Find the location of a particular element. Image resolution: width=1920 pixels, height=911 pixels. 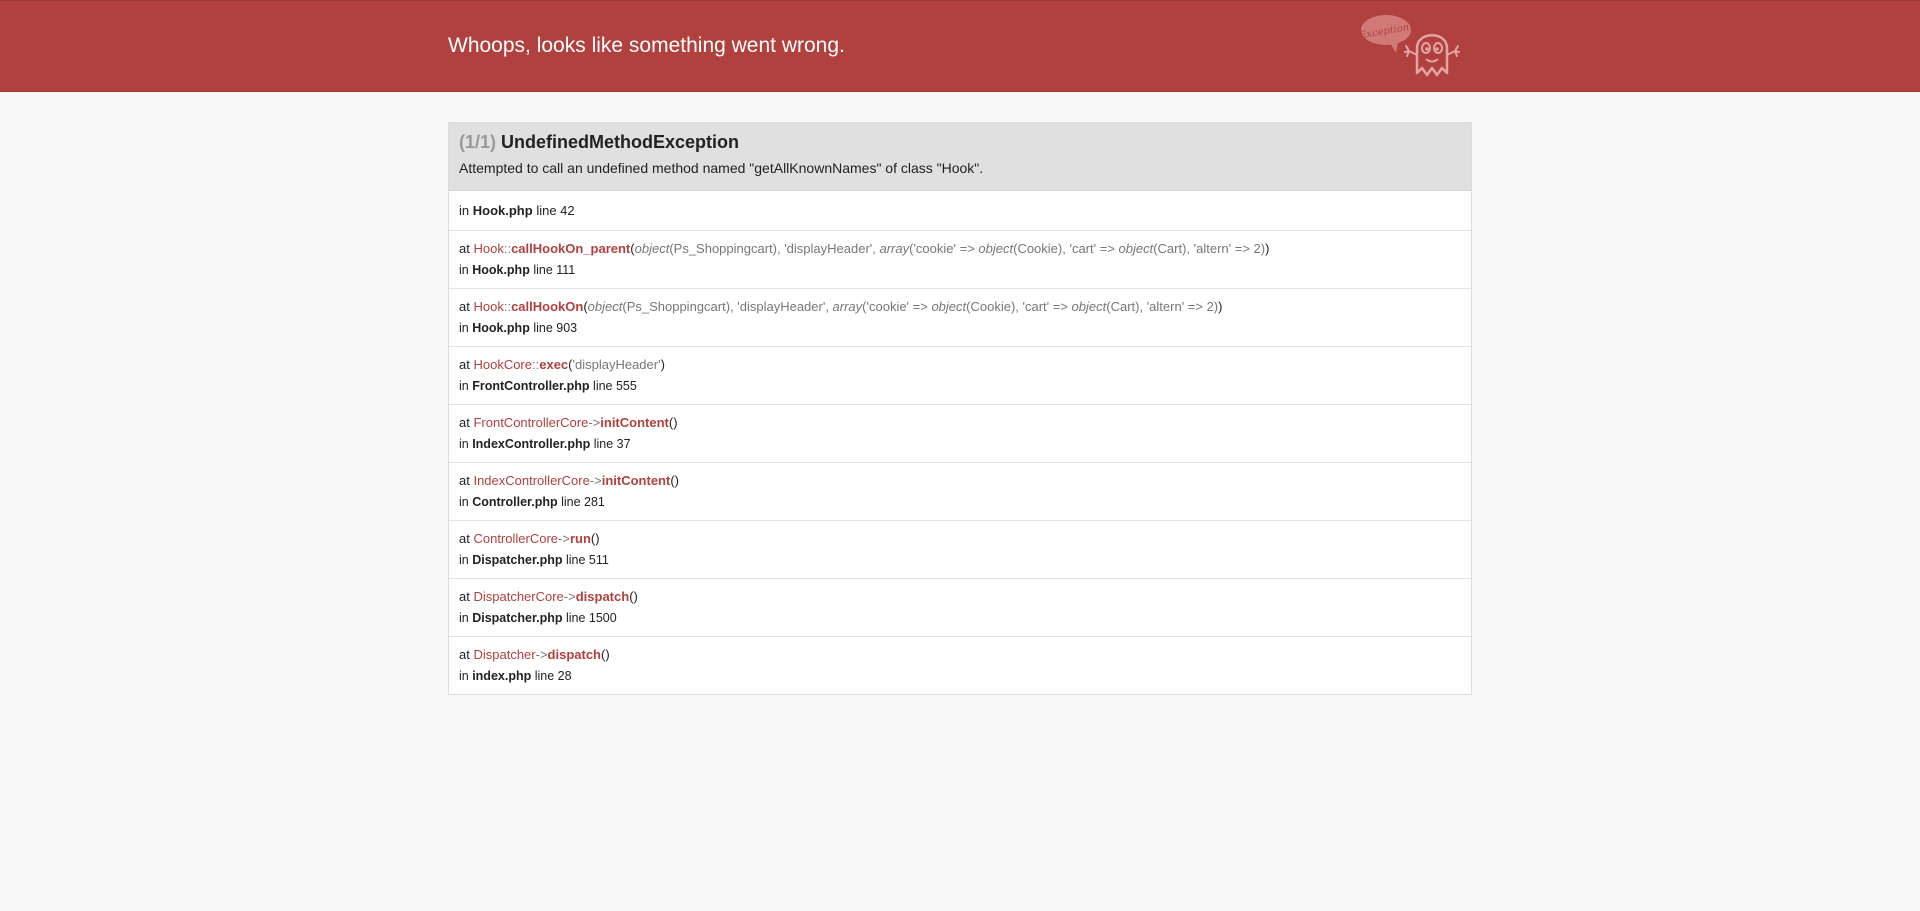

trace-call: at IndexControllerCore->initContent() is located at coordinates (960, 481).